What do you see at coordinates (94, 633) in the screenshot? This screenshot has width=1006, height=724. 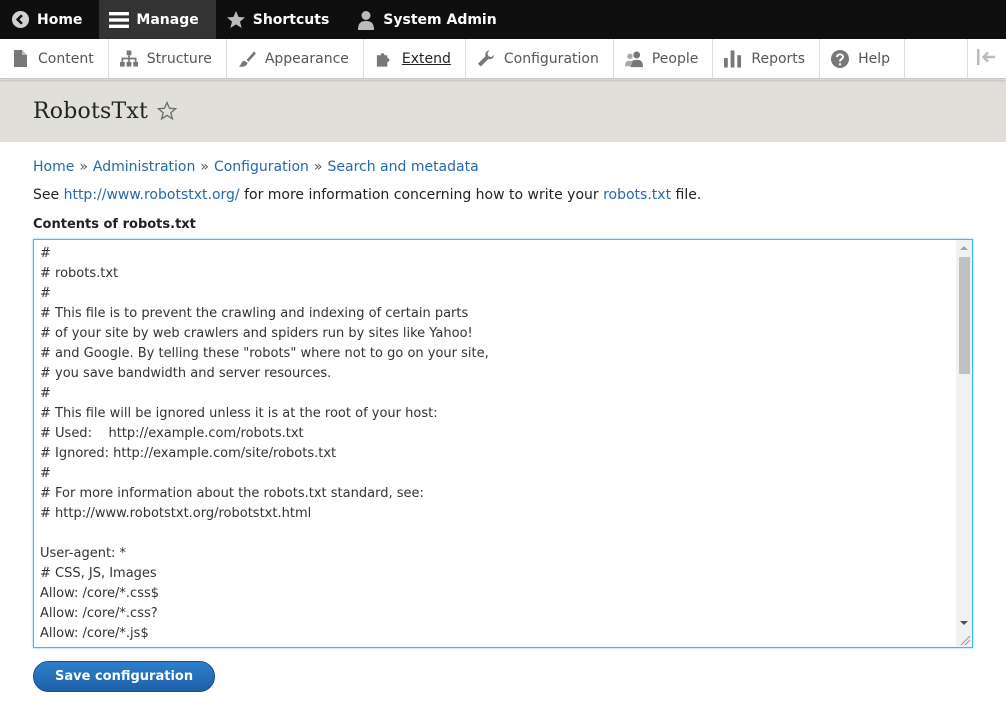 I see `textarea-line: Allow: /core/*.js$` at bounding box center [94, 633].